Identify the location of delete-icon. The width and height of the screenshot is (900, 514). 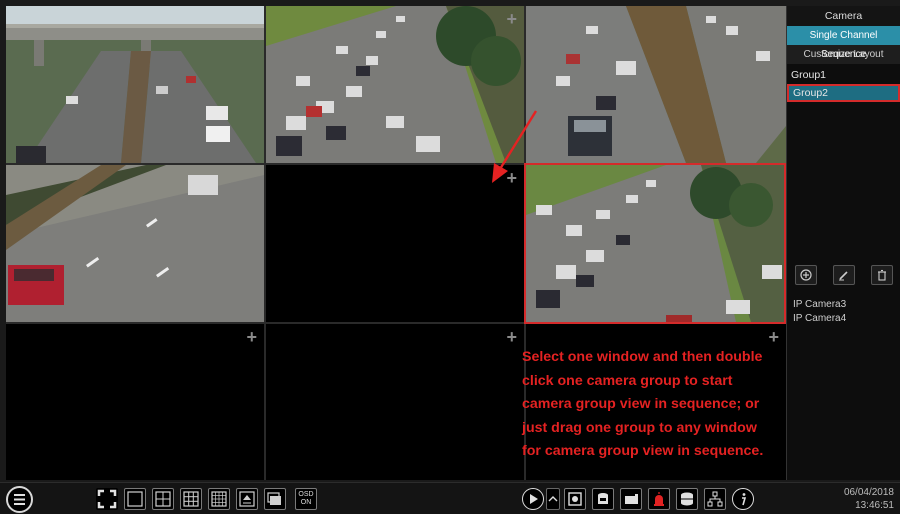
(882, 275).